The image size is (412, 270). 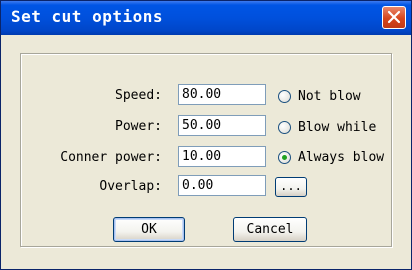 I want to click on overlap-label: Overlap:, so click(x=130, y=186).